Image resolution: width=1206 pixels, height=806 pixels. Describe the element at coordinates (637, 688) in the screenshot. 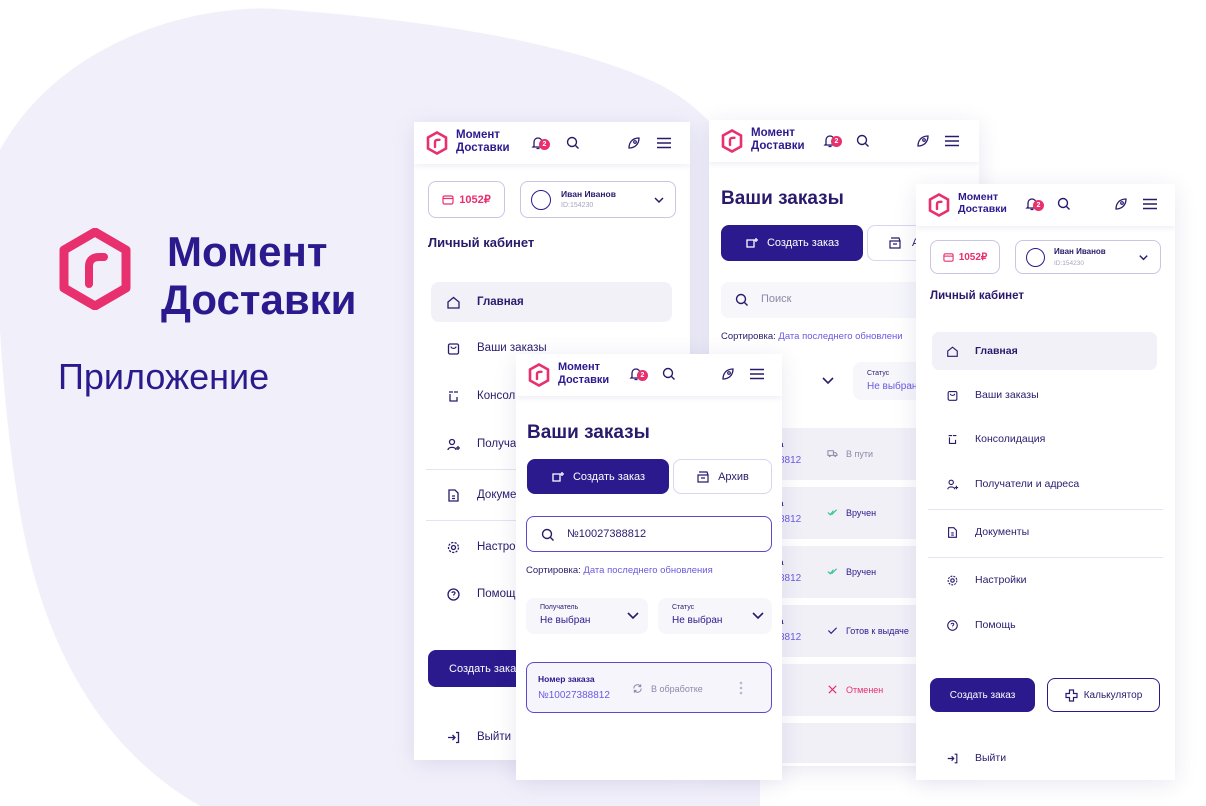

I see `refresh-icon` at that location.